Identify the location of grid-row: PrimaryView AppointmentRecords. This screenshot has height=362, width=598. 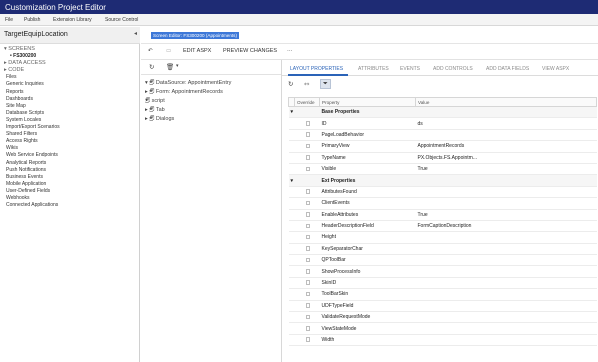
(442, 146).